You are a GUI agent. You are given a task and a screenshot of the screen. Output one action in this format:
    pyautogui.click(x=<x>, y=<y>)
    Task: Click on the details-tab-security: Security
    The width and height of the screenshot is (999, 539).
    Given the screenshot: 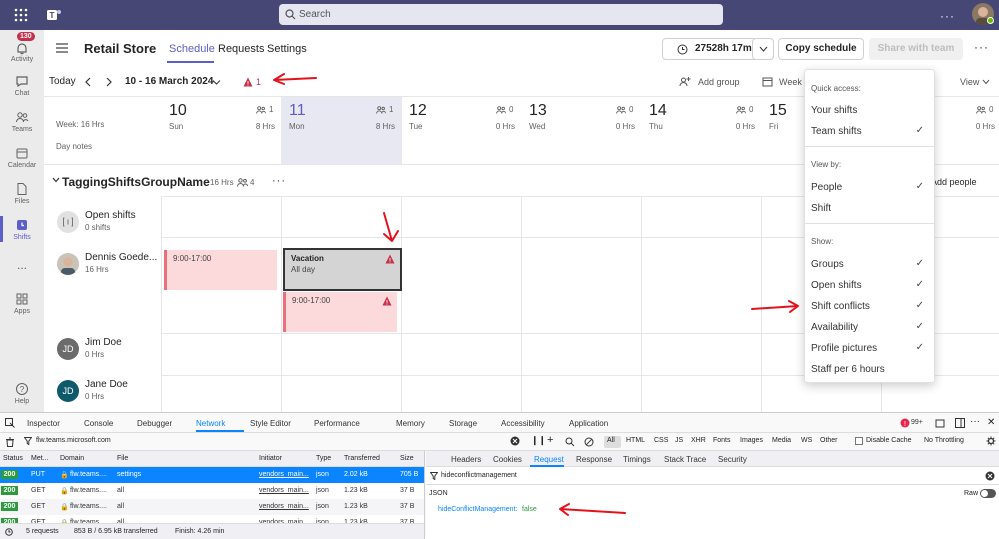 What is the action you would take?
    pyautogui.click(x=732, y=459)
    